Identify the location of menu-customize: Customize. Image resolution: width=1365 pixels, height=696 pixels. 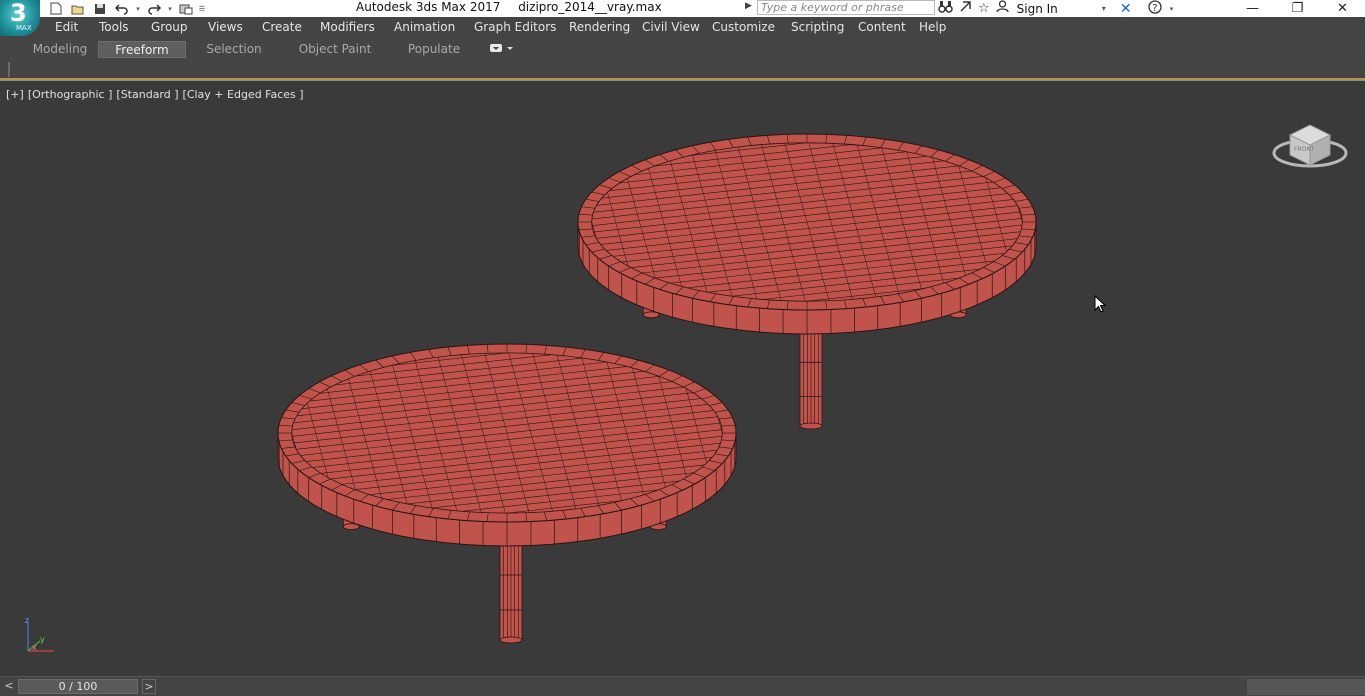
(743, 27).